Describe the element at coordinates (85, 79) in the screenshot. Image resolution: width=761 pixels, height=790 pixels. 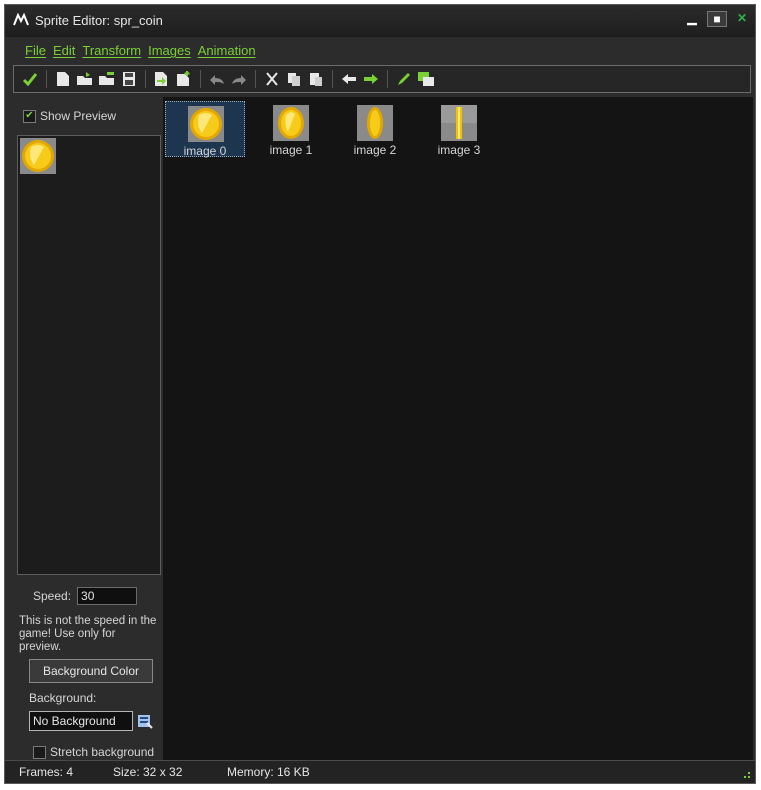
I see `open-icon` at that location.